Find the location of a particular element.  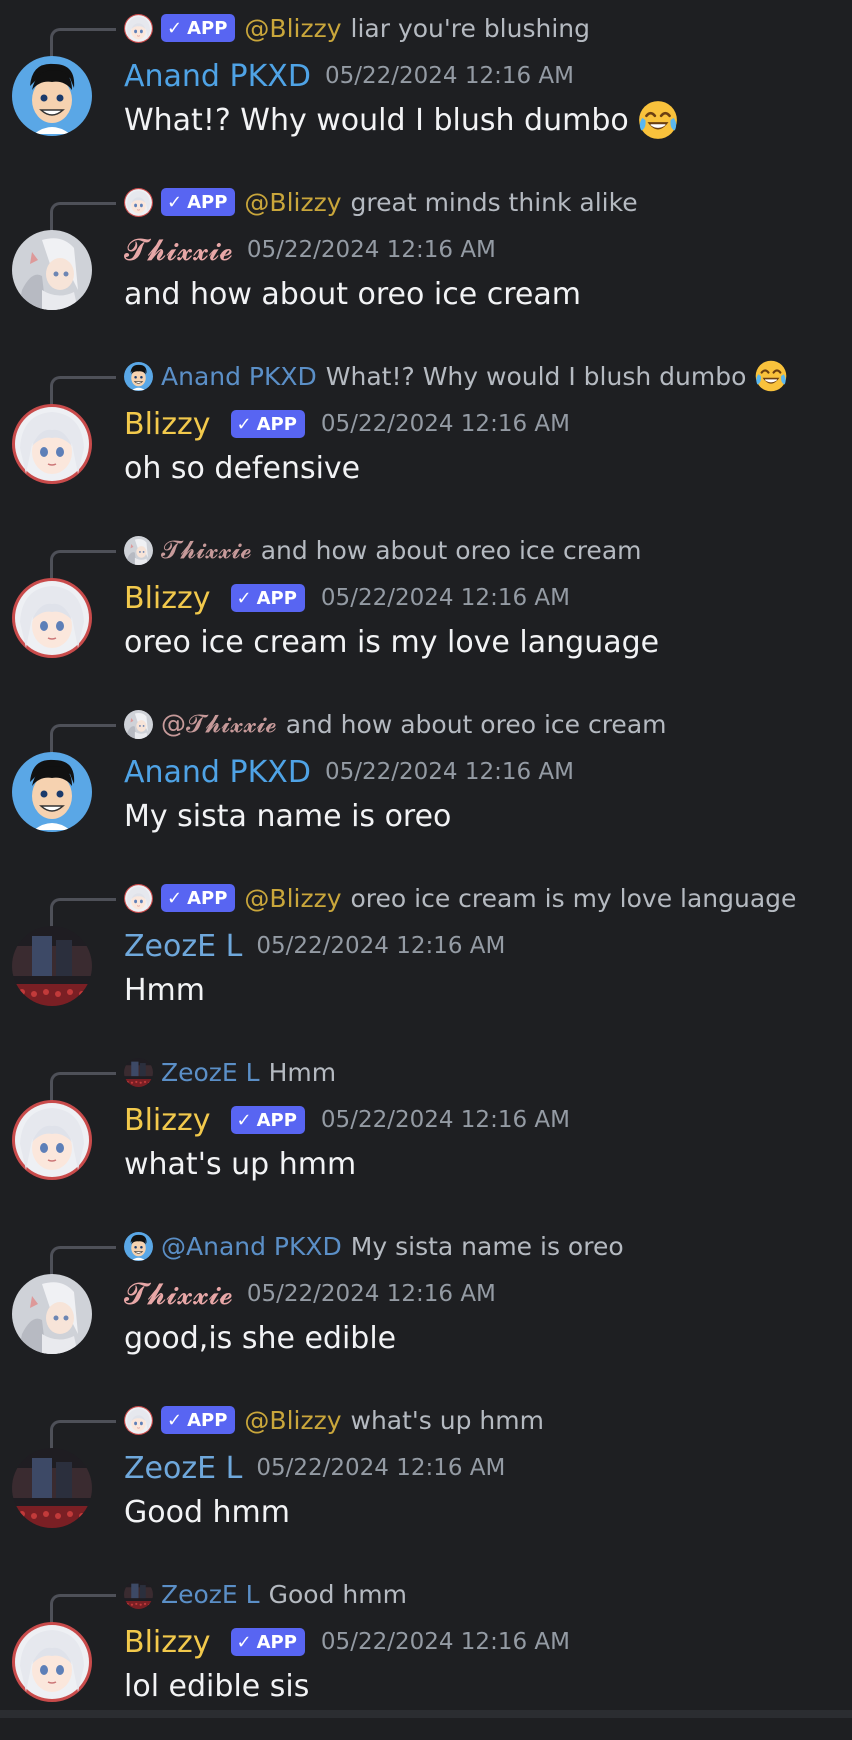

reply-preview: 𝓣𝓱𝓲𝔁𝔁𝓲𝓮 and how about oreo ice cream is located at coordinates (383, 550).